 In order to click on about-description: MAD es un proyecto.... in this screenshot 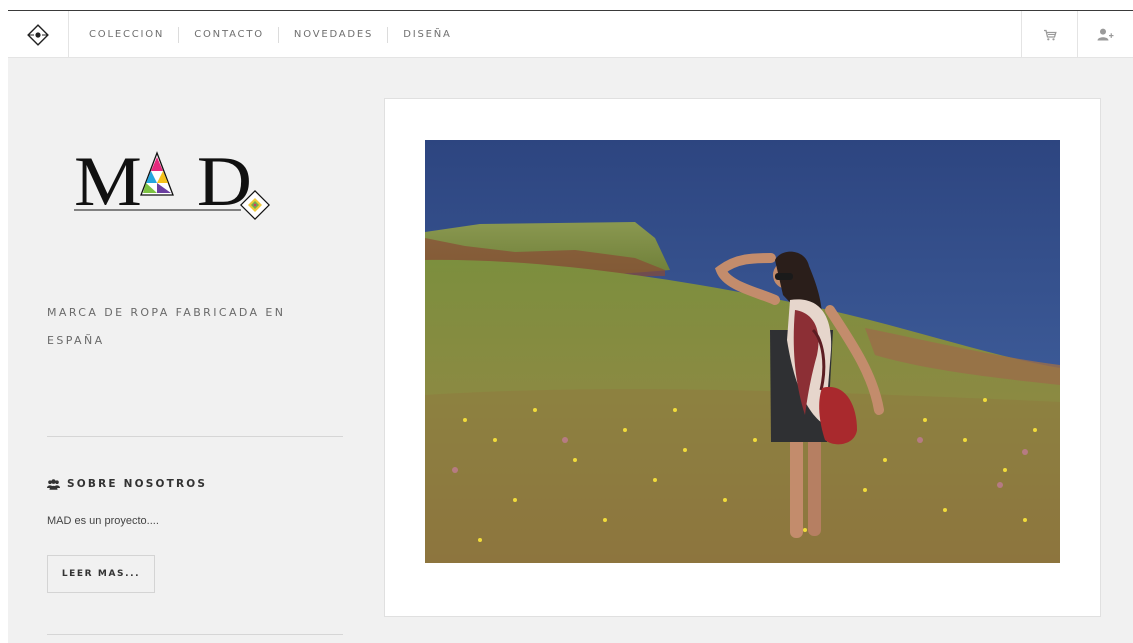, I will do `click(103, 521)`.